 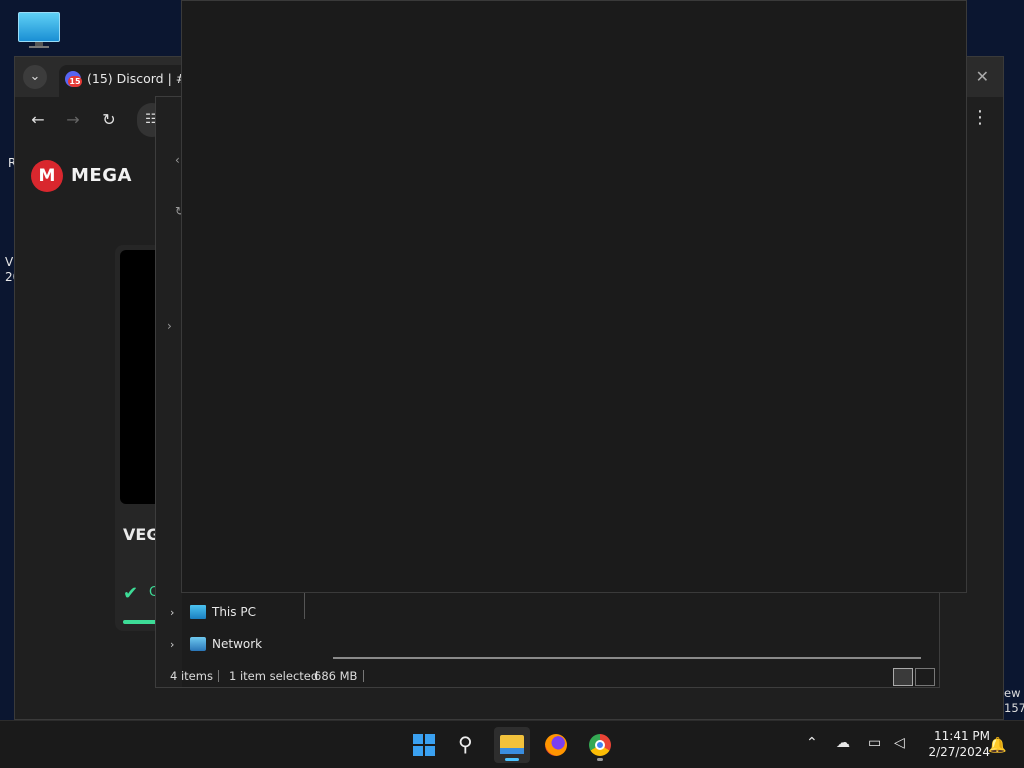 I want to click on this-pc-desktop-icon, so click(x=39, y=30).